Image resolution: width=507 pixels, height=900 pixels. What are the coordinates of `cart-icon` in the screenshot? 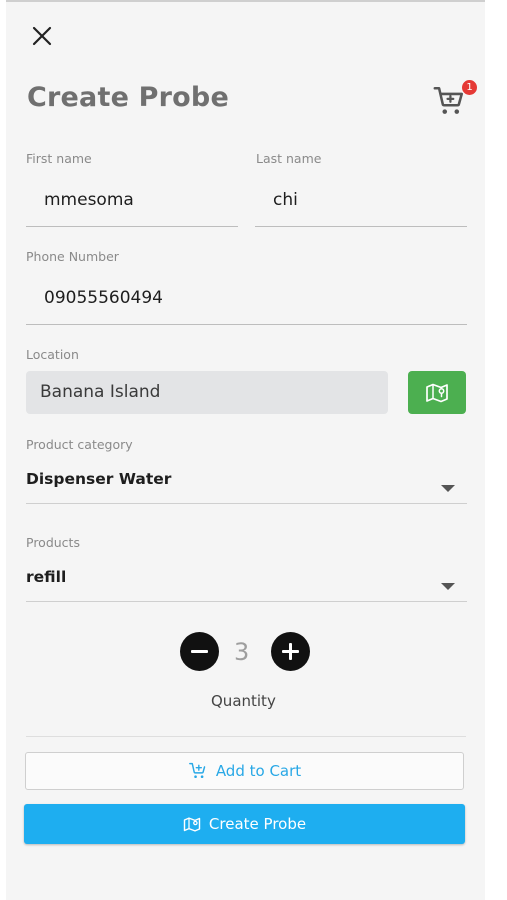 It's located at (449, 101).